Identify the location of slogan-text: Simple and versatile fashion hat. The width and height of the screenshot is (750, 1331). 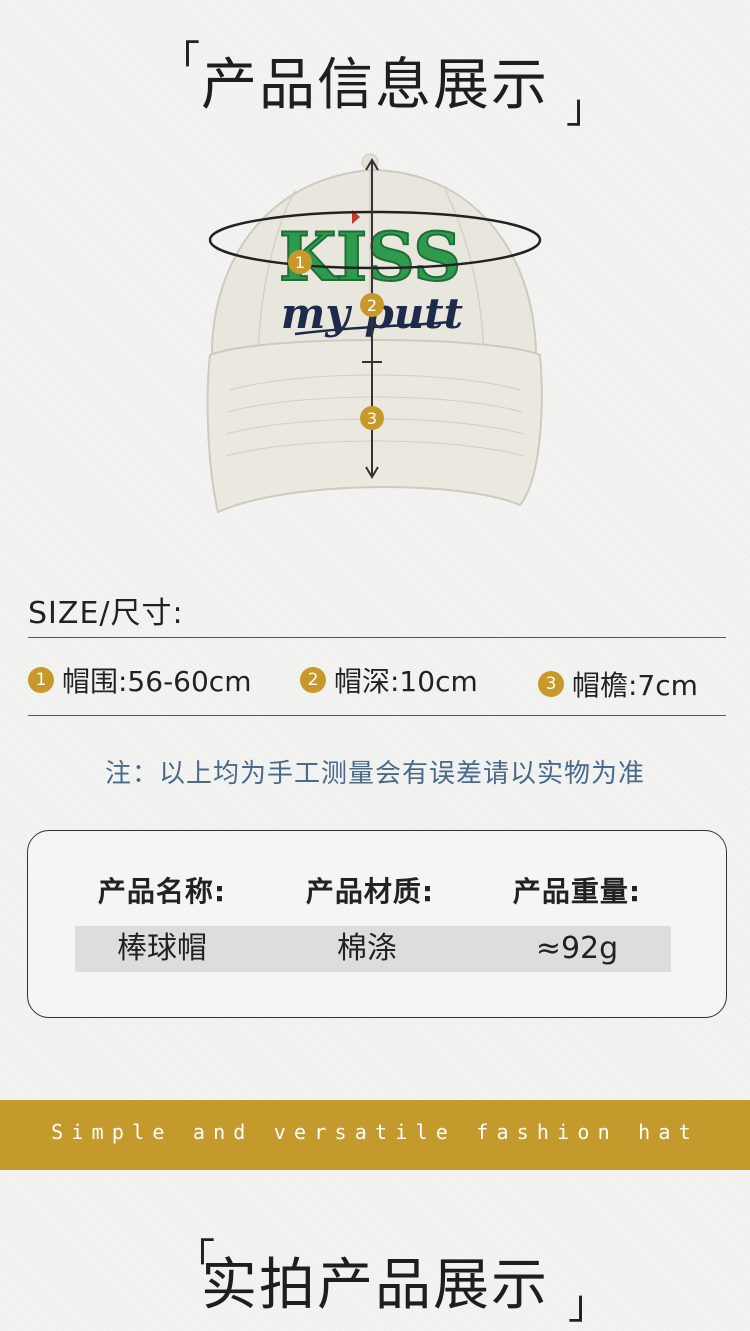
(375, 1132).